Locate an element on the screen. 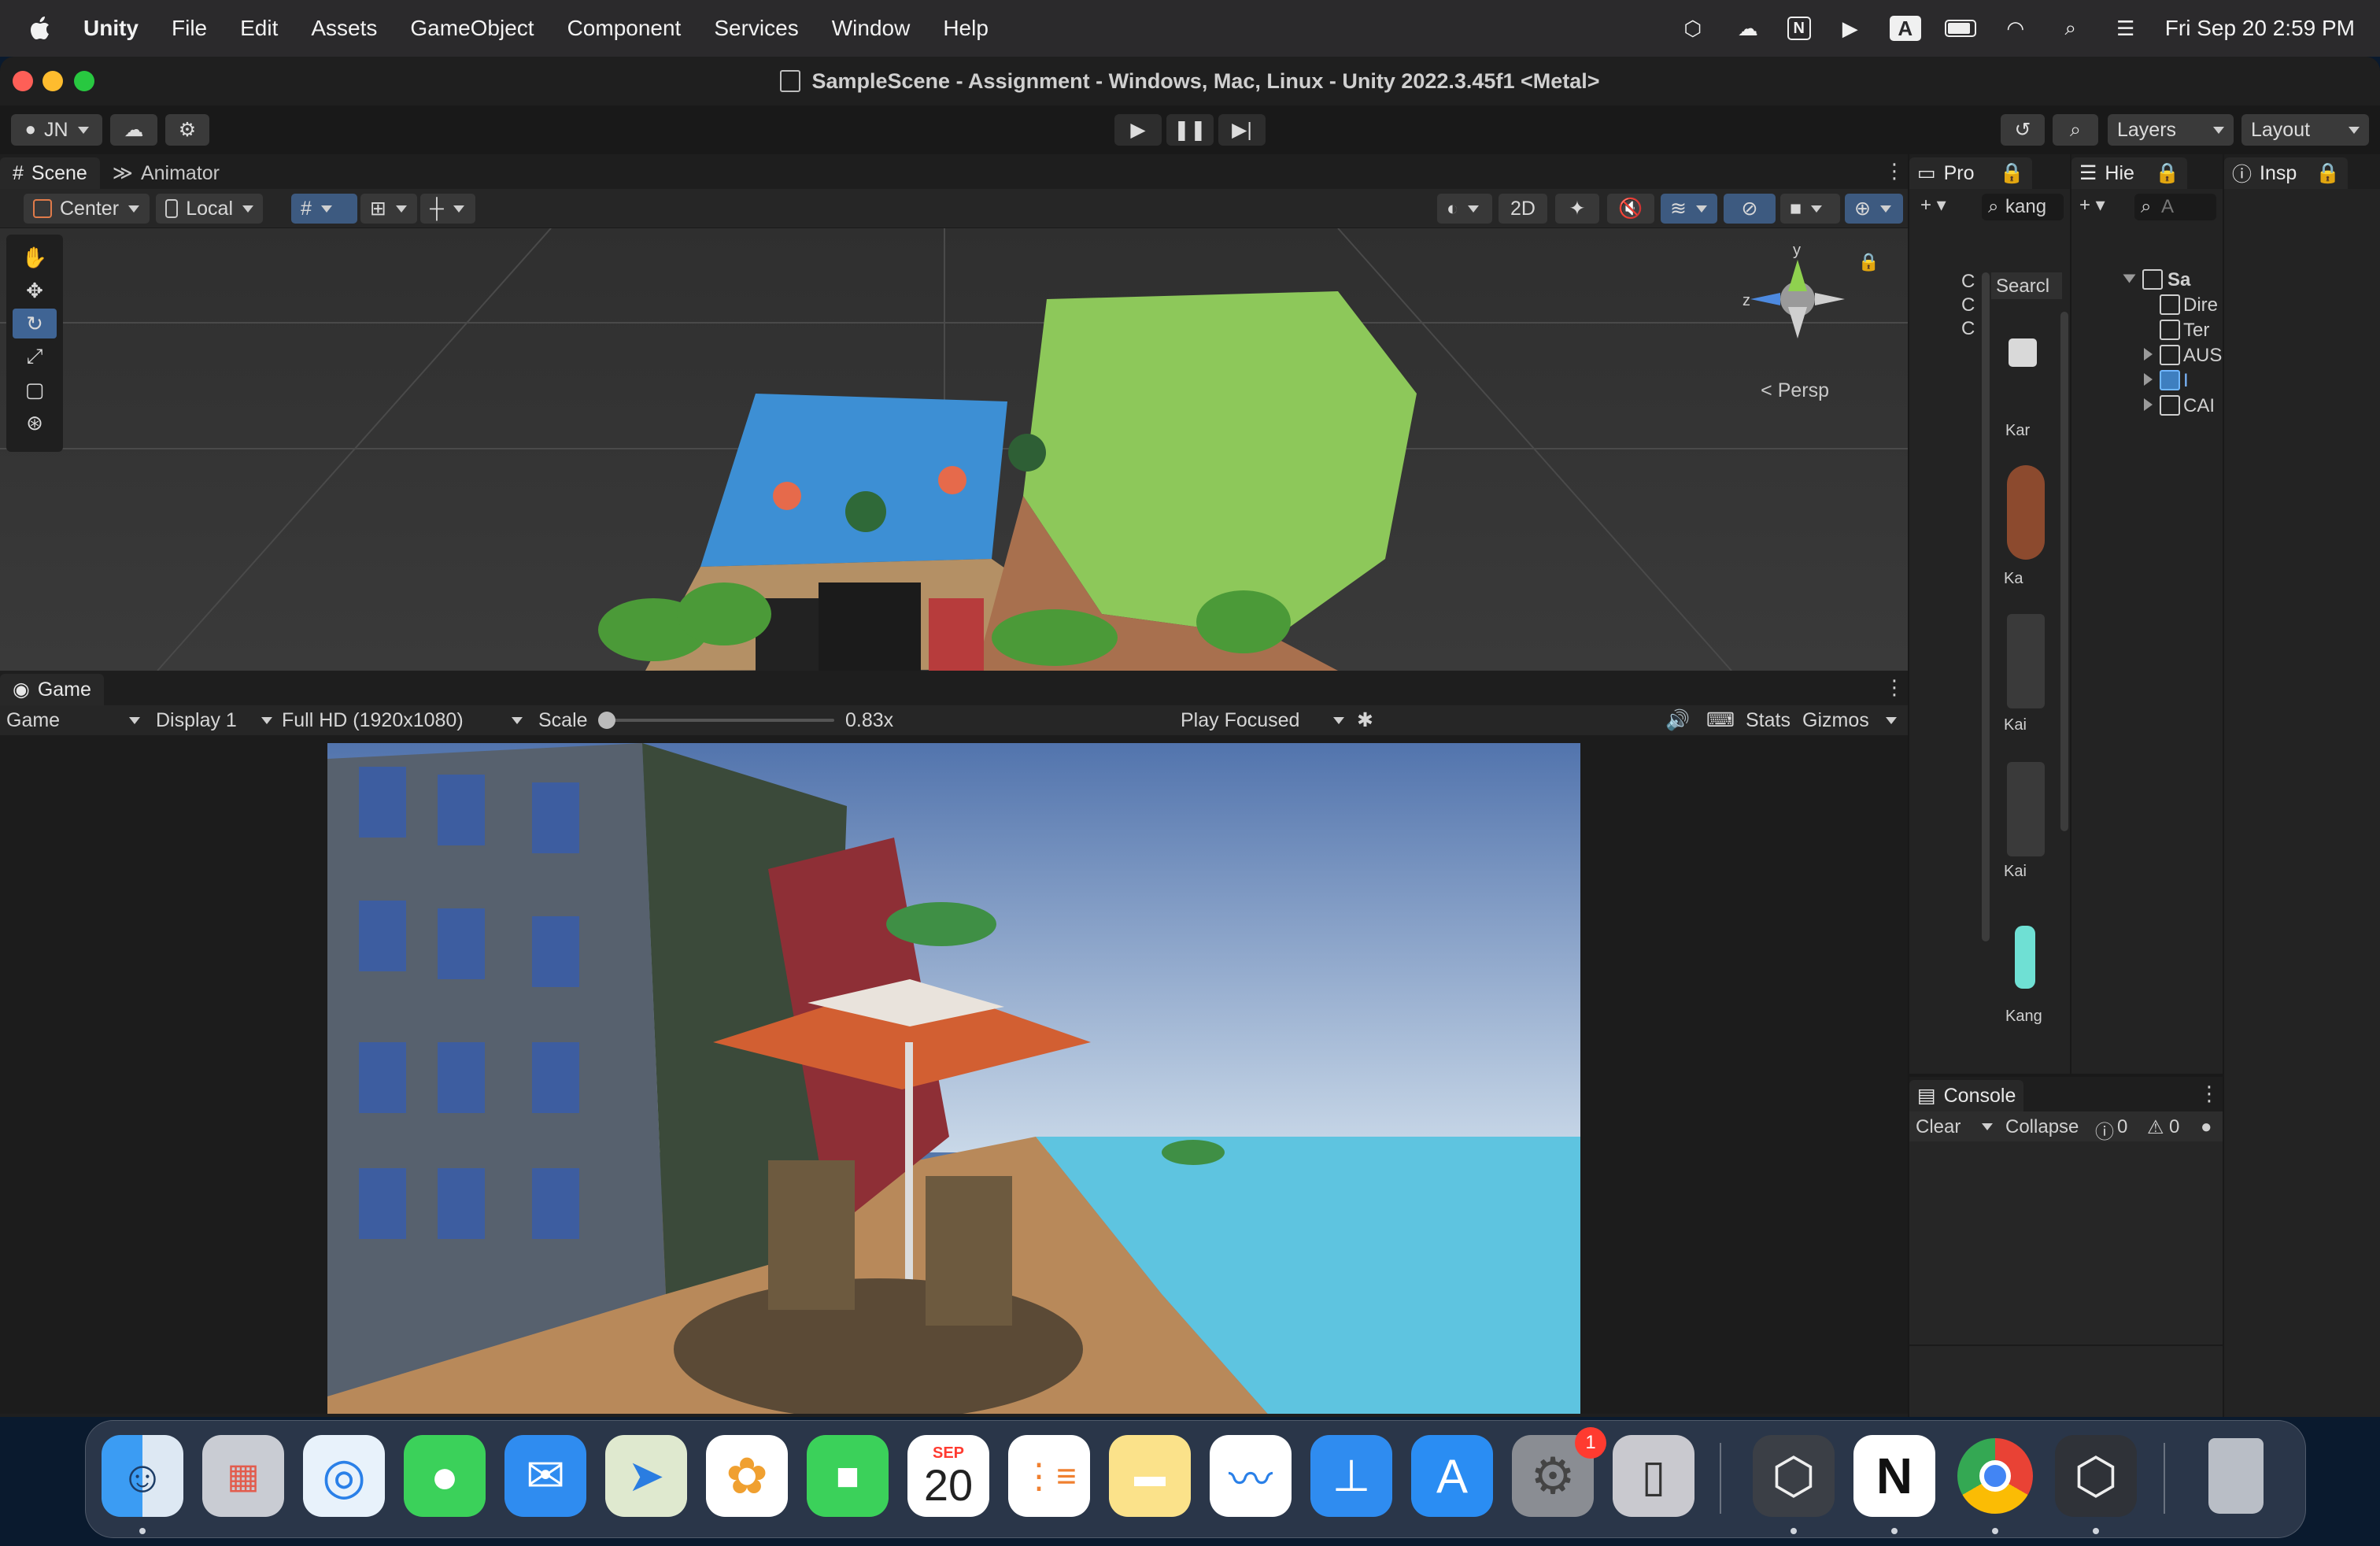 This screenshot has height=1546, width=2380. pause-button: ❚❚ is located at coordinates (1190, 130).